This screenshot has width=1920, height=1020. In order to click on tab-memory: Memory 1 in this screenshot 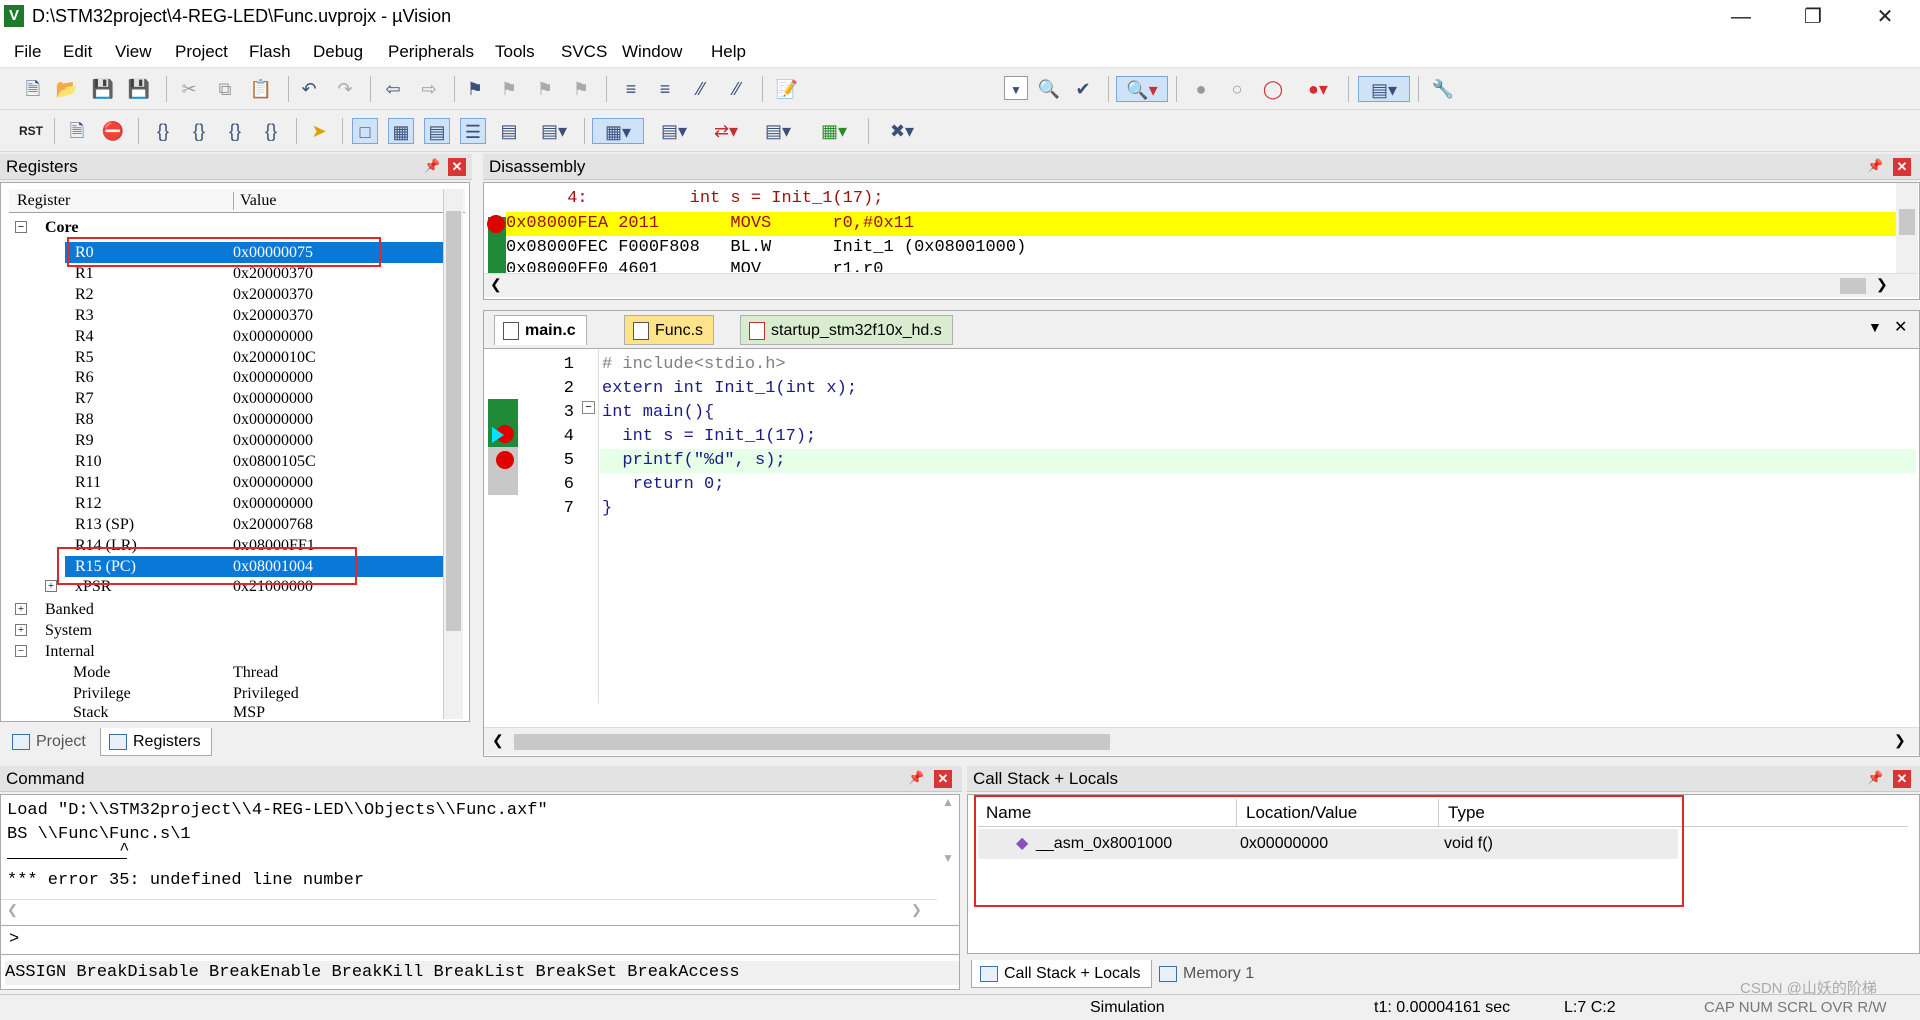, I will do `click(1207, 974)`.